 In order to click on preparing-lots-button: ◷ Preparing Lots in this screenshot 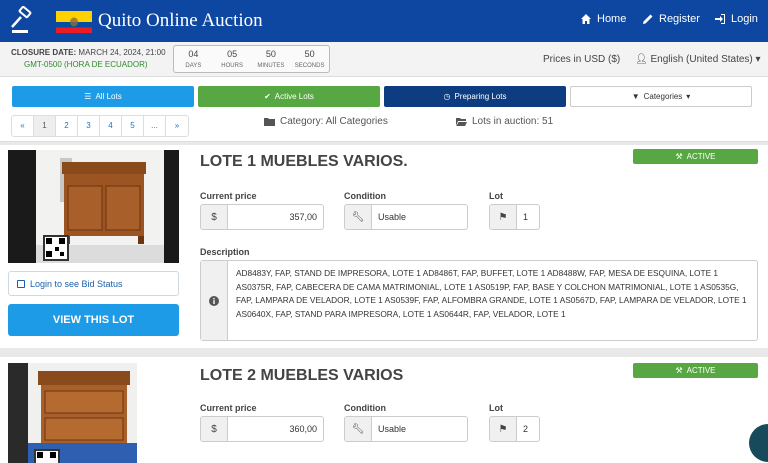, I will do `click(475, 96)`.